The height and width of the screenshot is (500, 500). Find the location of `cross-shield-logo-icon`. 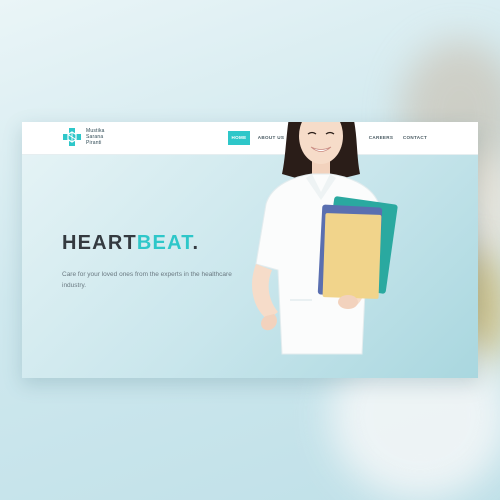

cross-shield-logo-icon is located at coordinates (72, 137).